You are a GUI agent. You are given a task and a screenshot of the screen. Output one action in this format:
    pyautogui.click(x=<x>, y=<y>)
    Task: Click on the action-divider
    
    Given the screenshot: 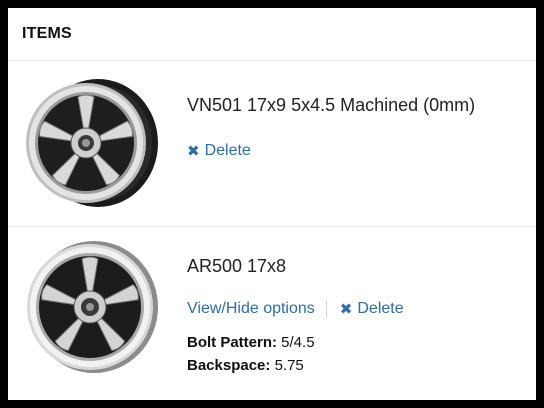 What is the action you would take?
    pyautogui.click(x=326, y=309)
    